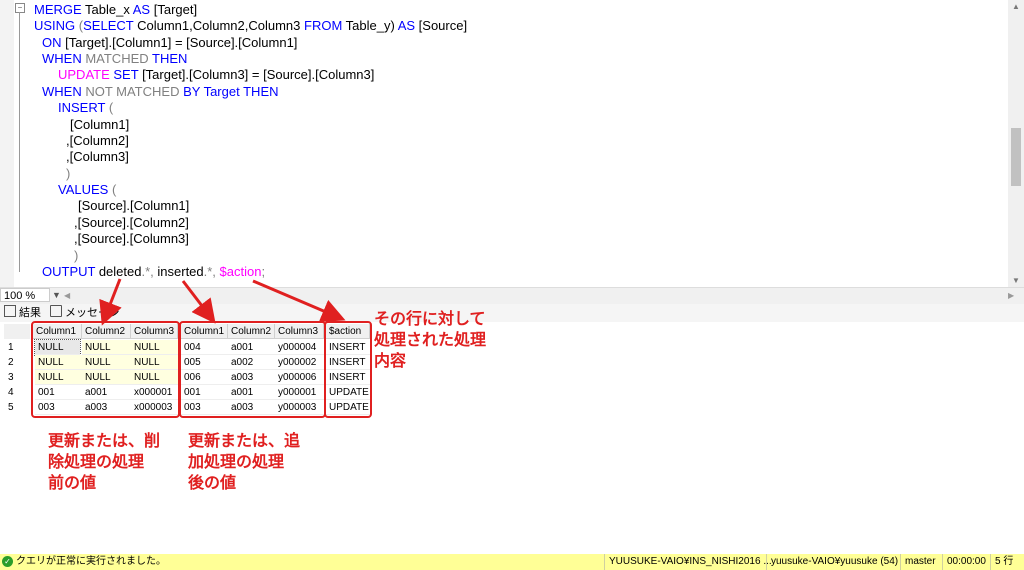 This screenshot has width=1024, height=570. I want to click on status-user: yuusuke-VAIO¥yuusuke (54), so click(833, 562).